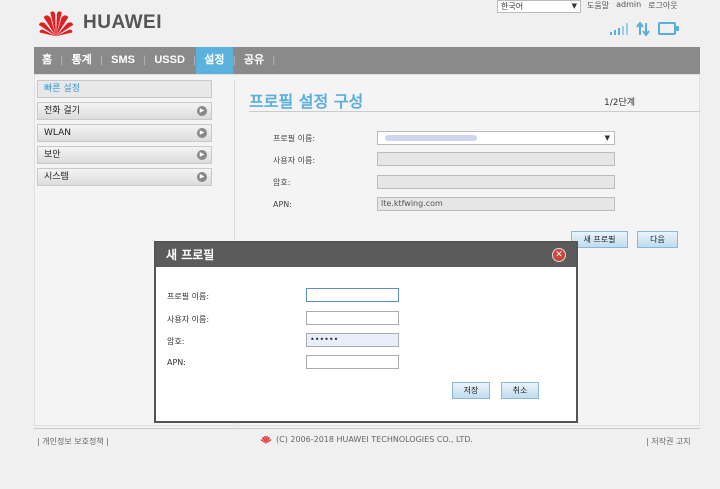 Image resolution: width=720 pixels, height=489 pixels. Describe the element at coordinates (512, 6) in the screenshot. I see `language-value: 한국어` at that location.